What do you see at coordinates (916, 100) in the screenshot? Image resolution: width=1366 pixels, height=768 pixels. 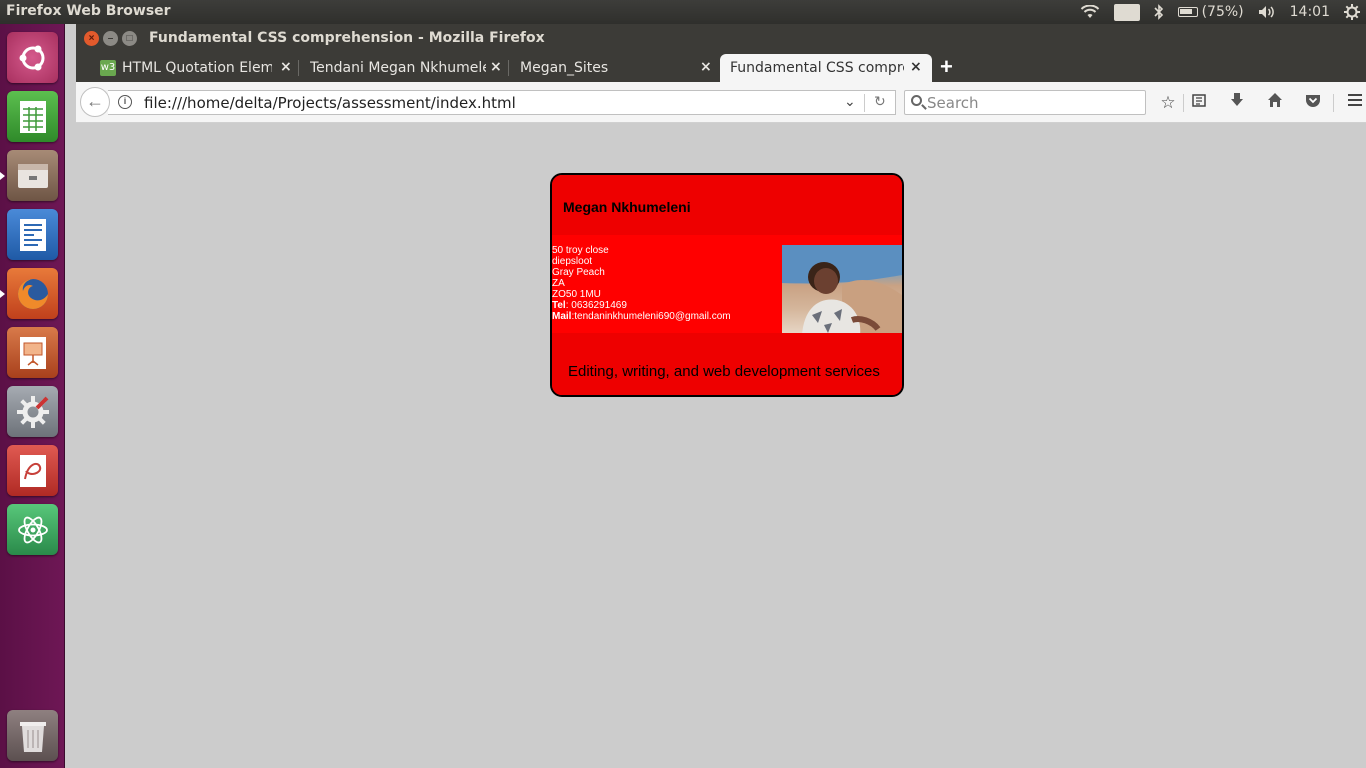 I see `search-icon` at bounding box center [916, 100].